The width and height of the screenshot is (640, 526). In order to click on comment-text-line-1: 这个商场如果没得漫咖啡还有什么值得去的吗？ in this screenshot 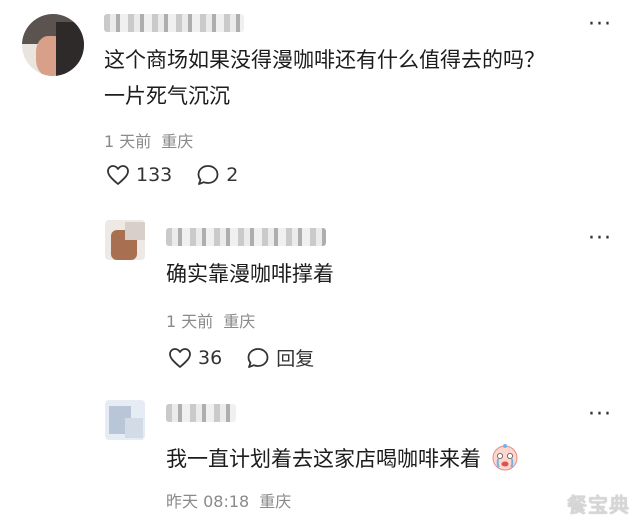, I will do `click(324, 60)`.